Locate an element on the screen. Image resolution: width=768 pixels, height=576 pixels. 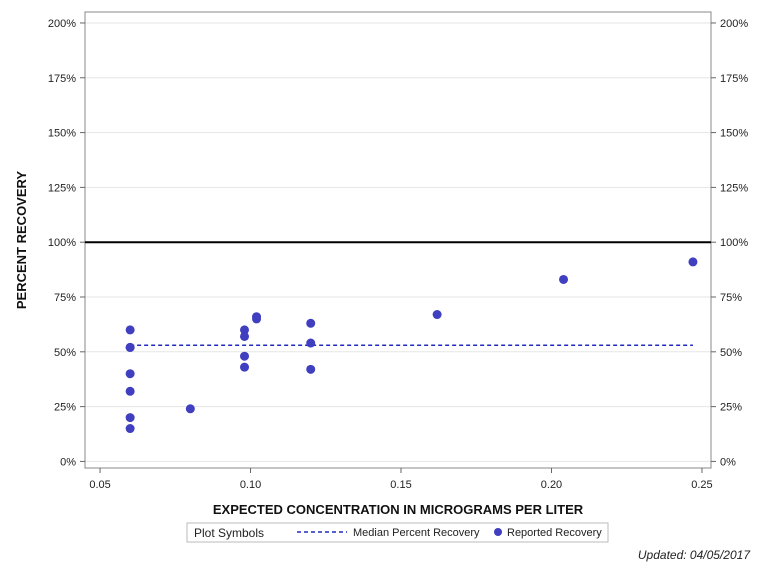
y-axis-title: PERCENT RECOVERY is located at coordinates (21, 240).